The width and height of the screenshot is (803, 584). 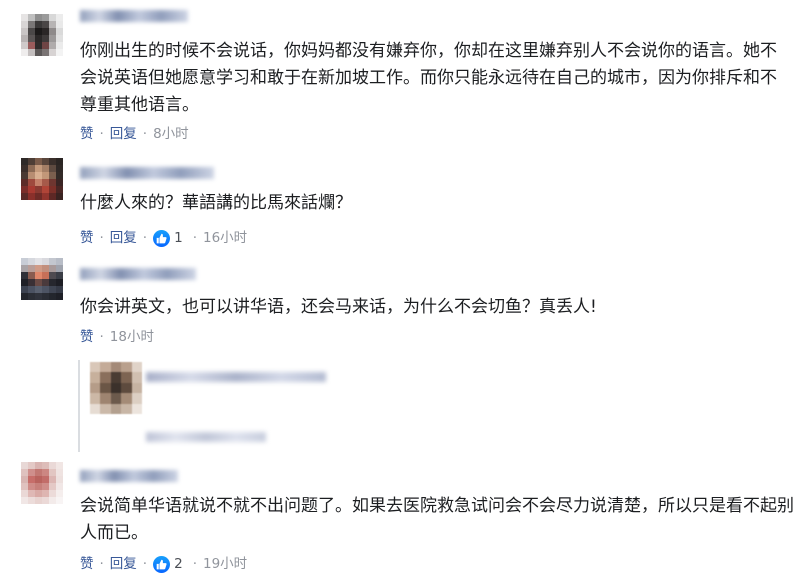 What do you see at coordinates (178, 238) in the screenshot?
I see `like-count: 1` at bounding box center [178, 238].